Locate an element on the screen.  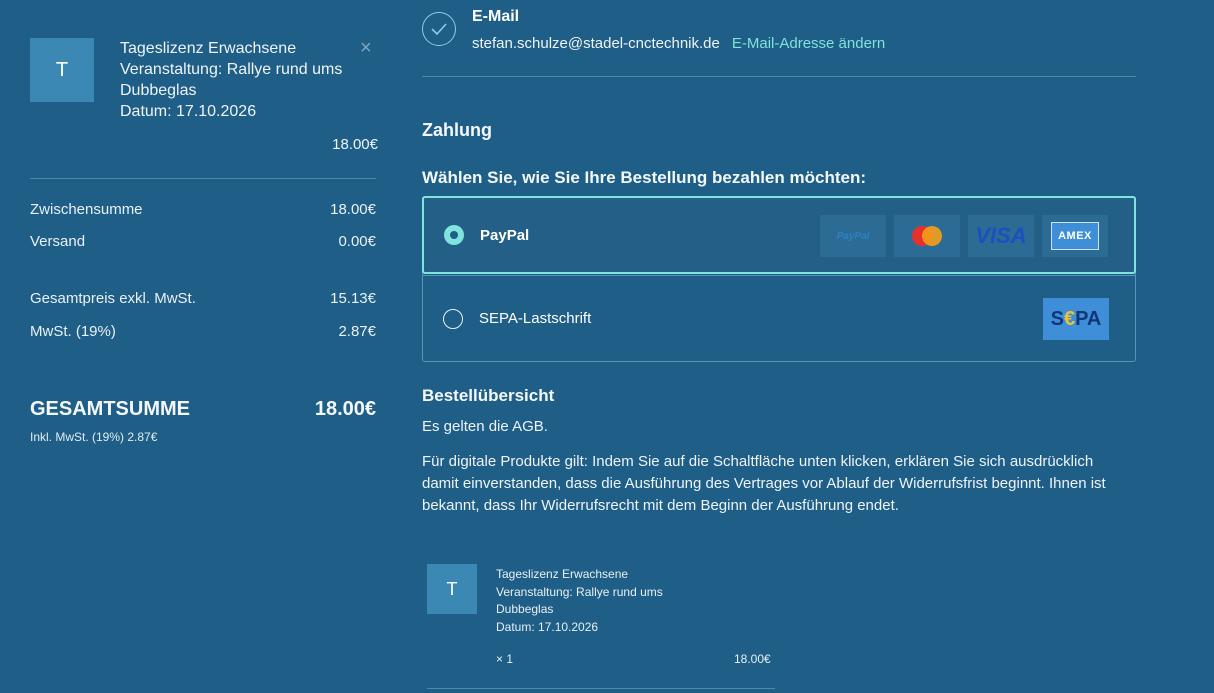
sepa-logo-icon: S € PA is located at coordinates (1076, 319).